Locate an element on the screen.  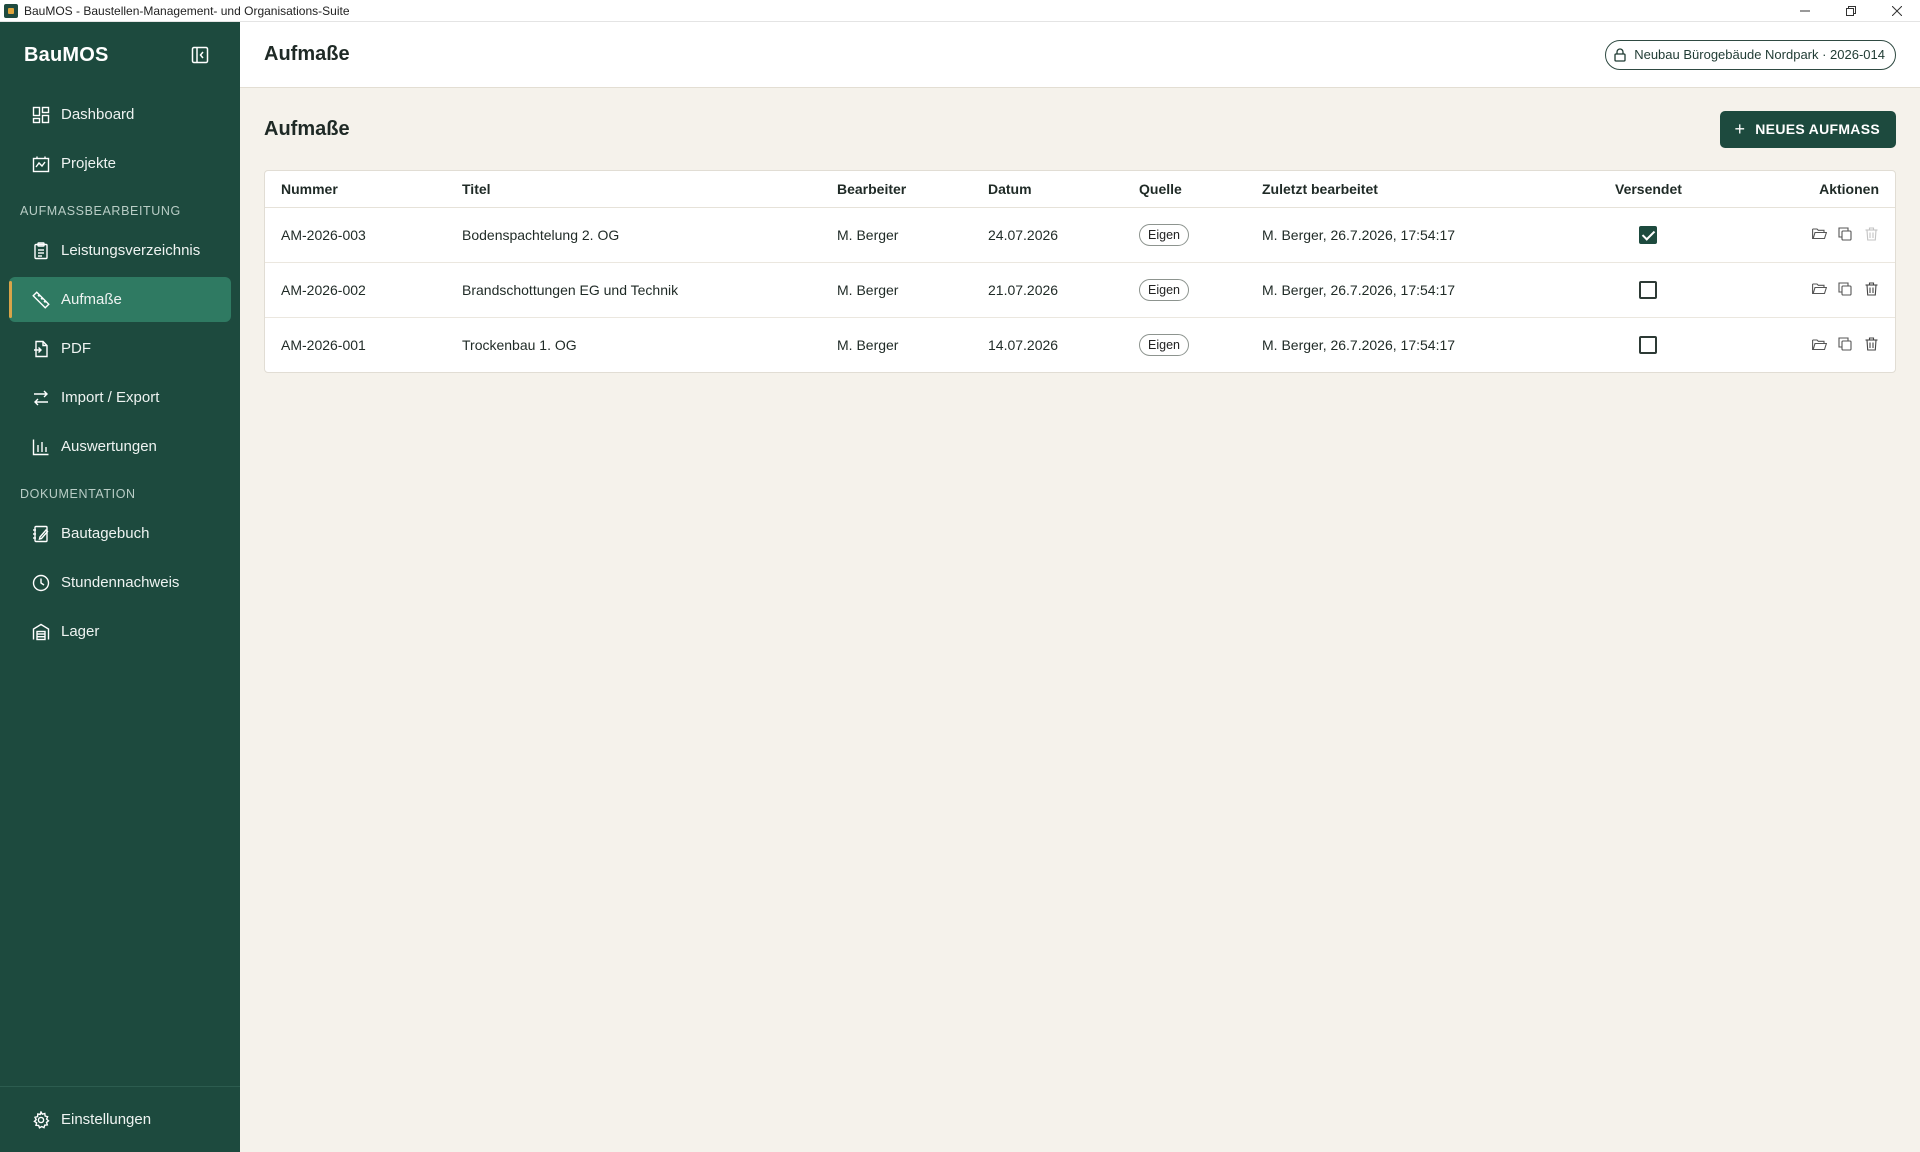
sidebar-item-leistungsverzeichnis: Leistungsverzeichnis is located at coordinates (120, 250).